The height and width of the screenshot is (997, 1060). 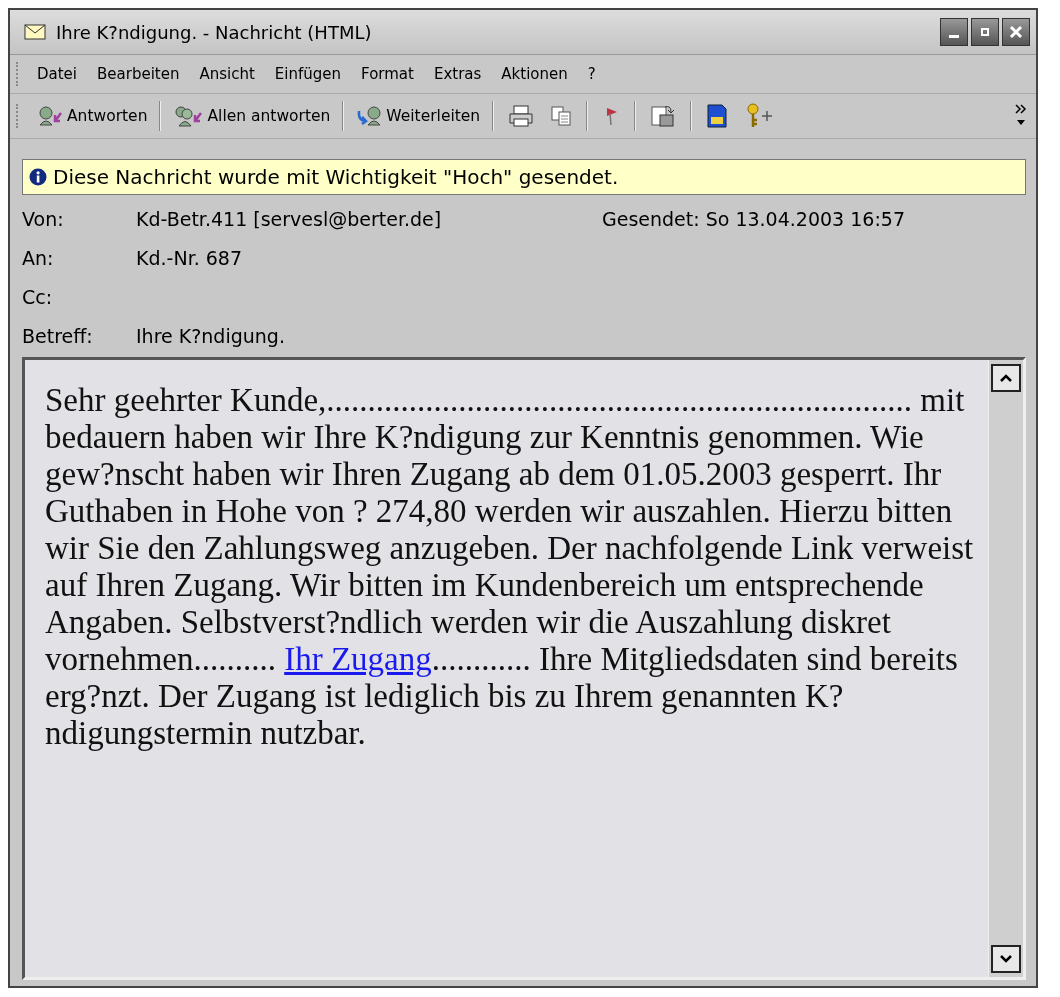 I want to click on close-icon, so click(x=1016, y=32).